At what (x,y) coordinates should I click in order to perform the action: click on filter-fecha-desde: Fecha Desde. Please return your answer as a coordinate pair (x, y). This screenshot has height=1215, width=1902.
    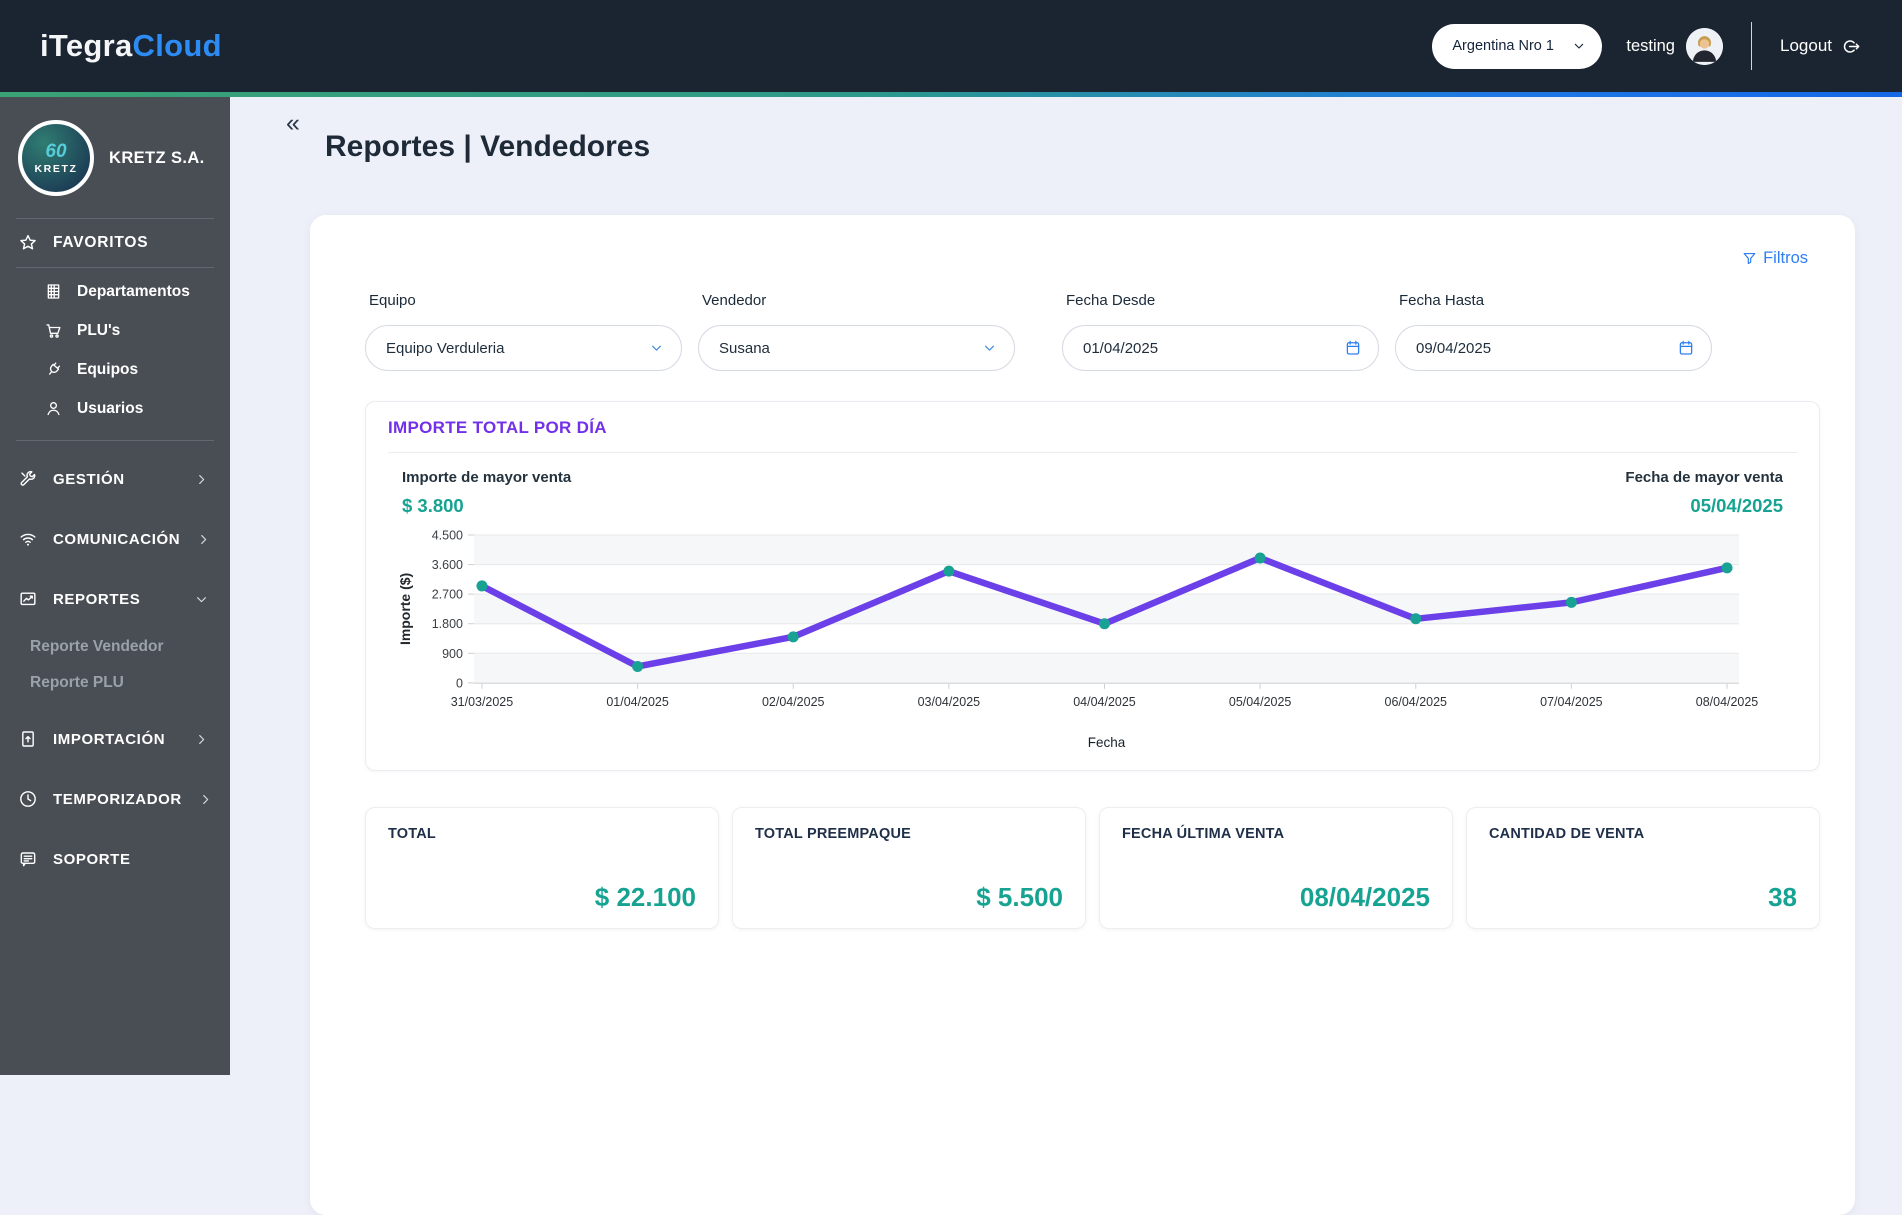
    Looking at the image, I should click on (1220, 331).